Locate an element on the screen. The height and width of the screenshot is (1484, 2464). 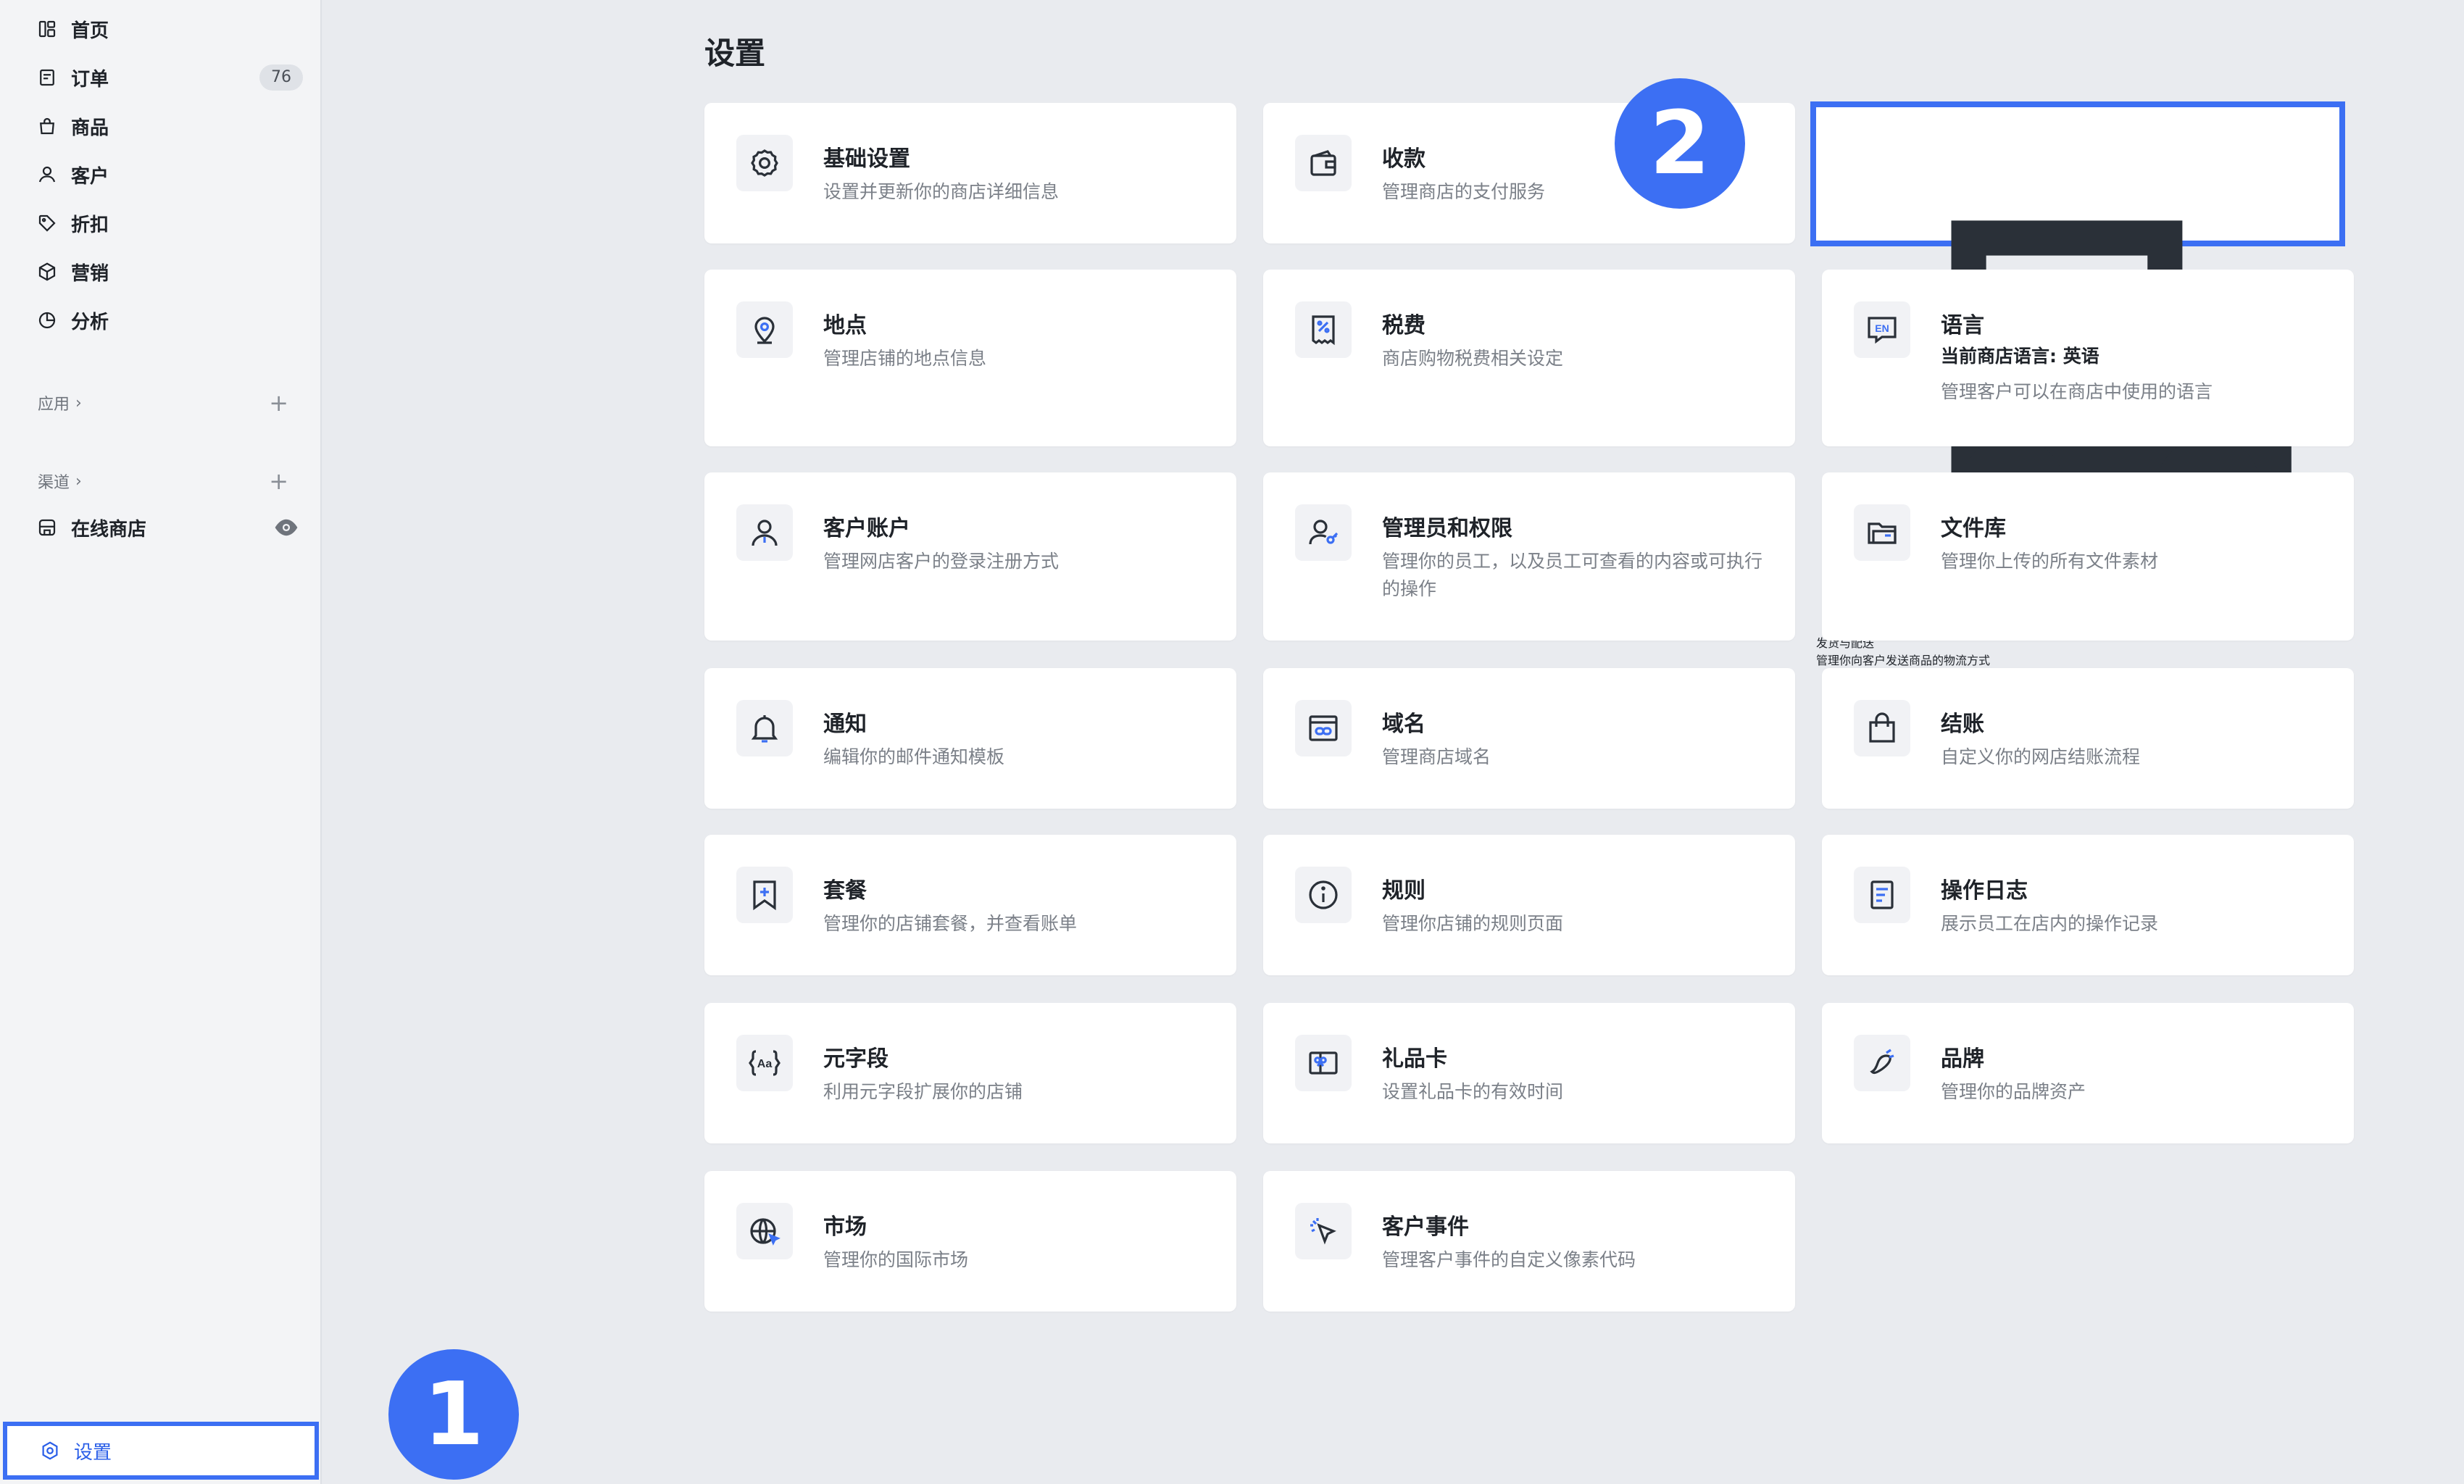
card-title: 规则 is located at coordinates (1403, 891).